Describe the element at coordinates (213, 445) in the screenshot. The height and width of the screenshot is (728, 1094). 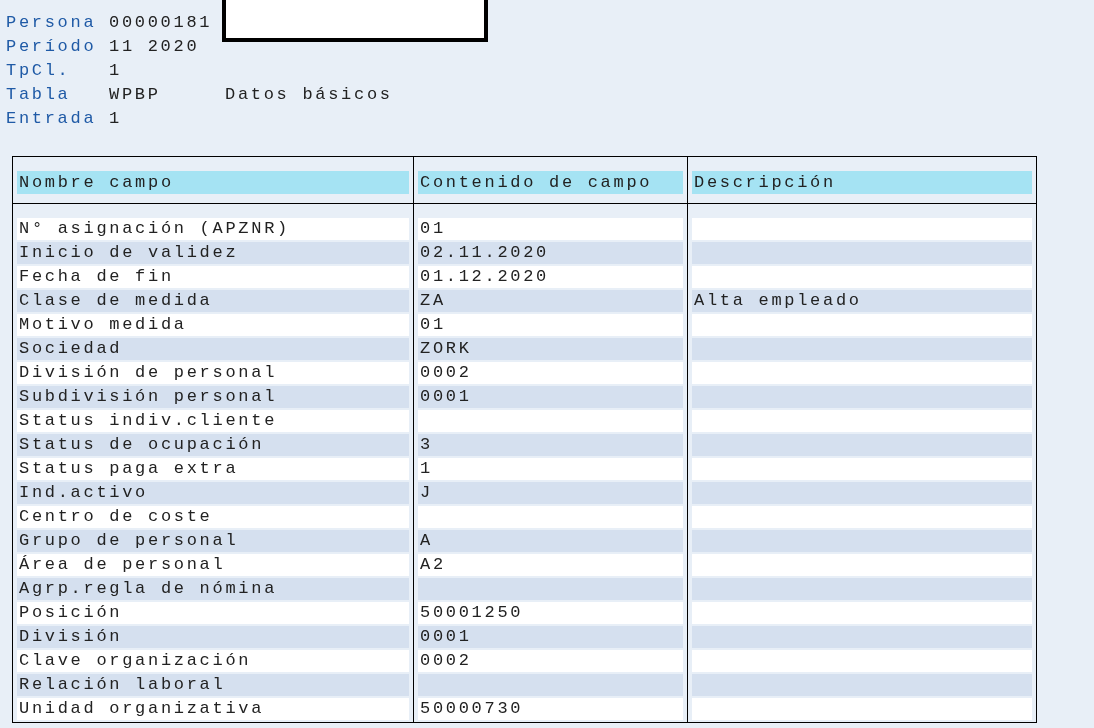
I see `table-cell: Status de ocupación` at that location.